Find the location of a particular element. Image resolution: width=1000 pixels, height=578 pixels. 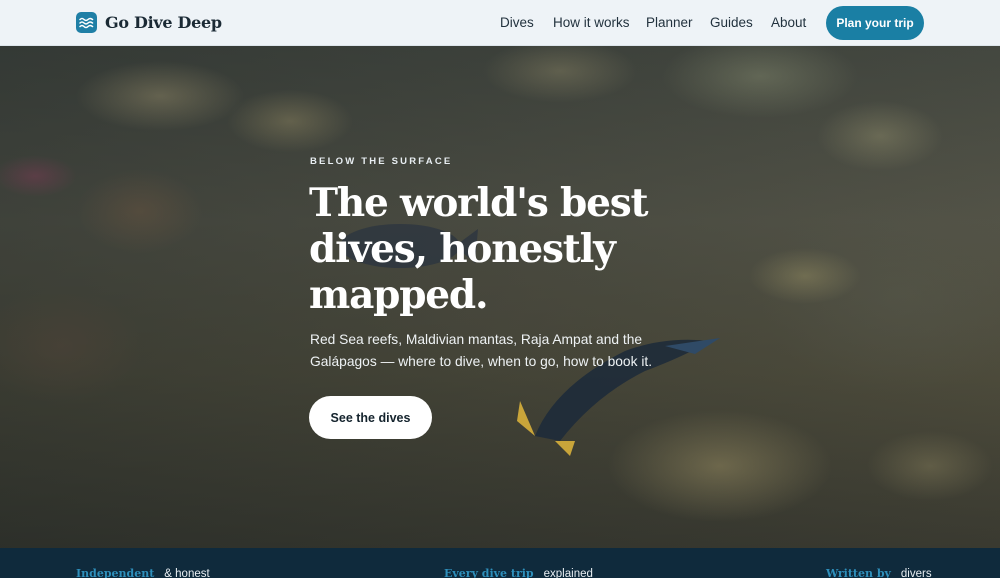

value-prop-key: Independent is located at coordinates (115, 572).